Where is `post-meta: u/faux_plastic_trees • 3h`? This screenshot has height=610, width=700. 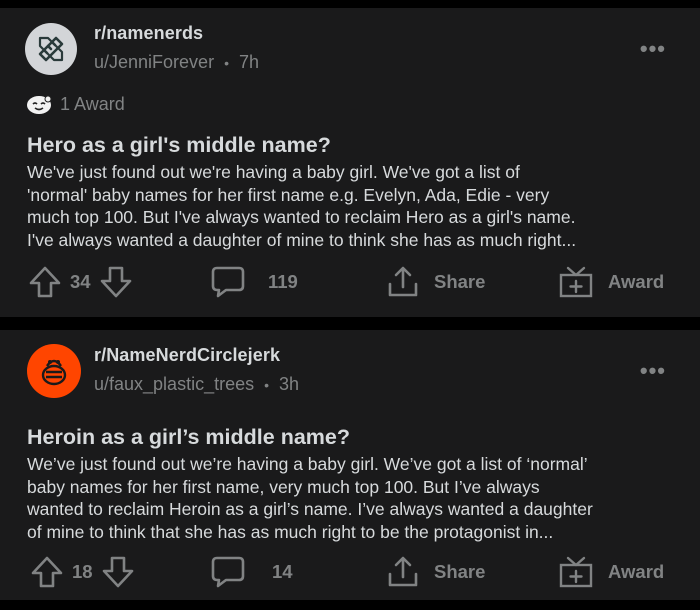
post-meta: u/faux_plastic_trees • 3h is located at coordinates (196, 384).